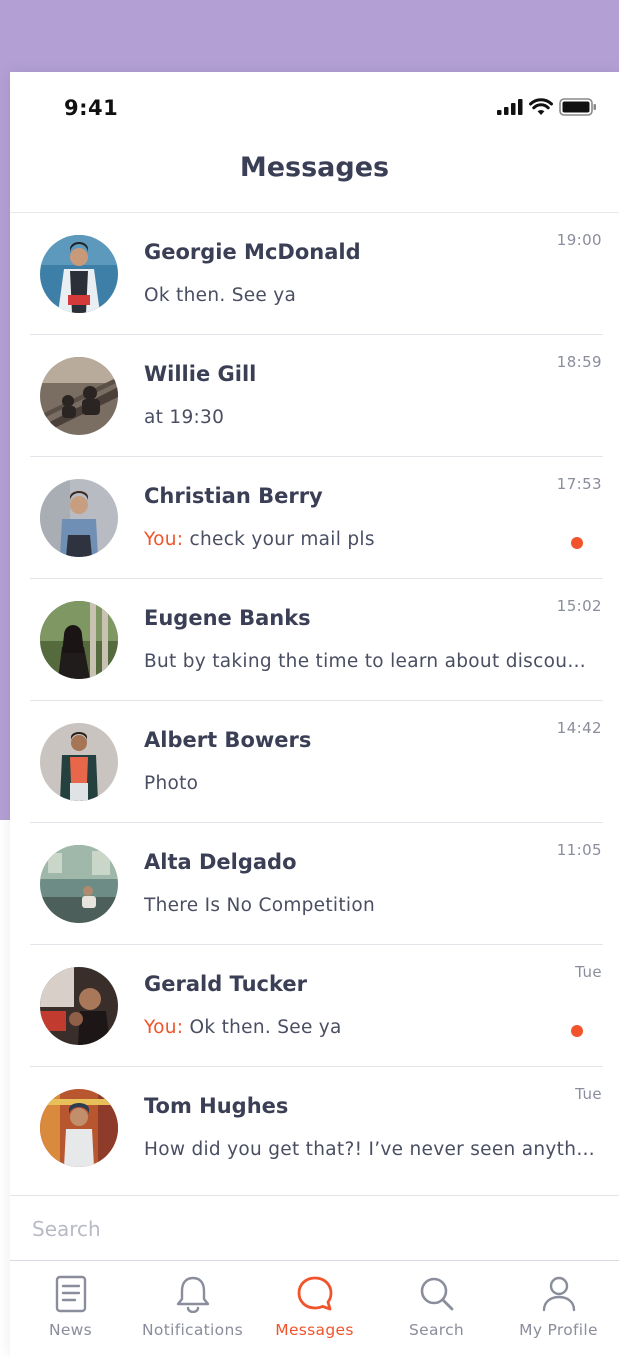  I want to click on contact-name: Alta Delgado, so click(220, 862).